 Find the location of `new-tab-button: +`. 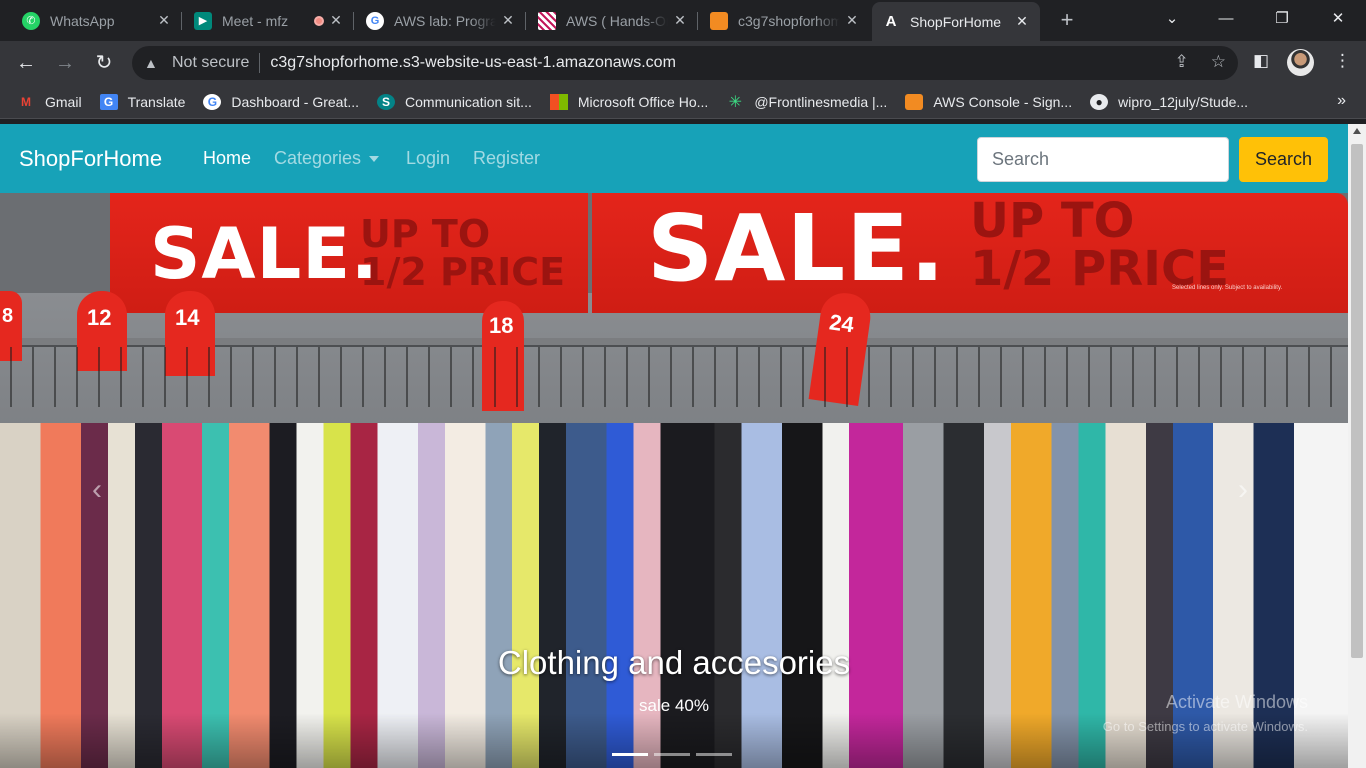

new-tab-button: + is located at coordinates (1067, 21).